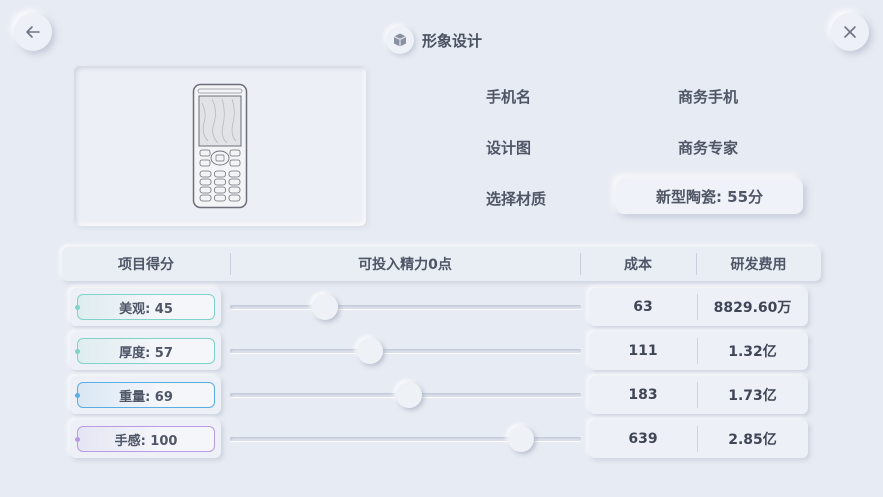 Image resolution: width=883 pixels, height=497 pixels. What do you see at coordinates (758, 265) in the screenshot?
I see `column-rd-fee: 研发费用` at bounding box center [758, 265].